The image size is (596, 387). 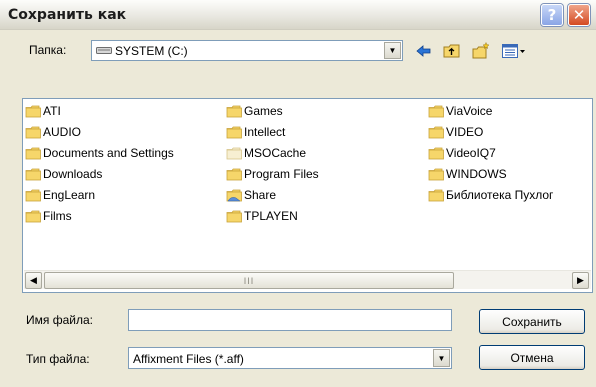 What do you see at coordinates (73, 174) in the screenshot?
I see `folder-item-label: Downloads` at bounding box center [73, 174].